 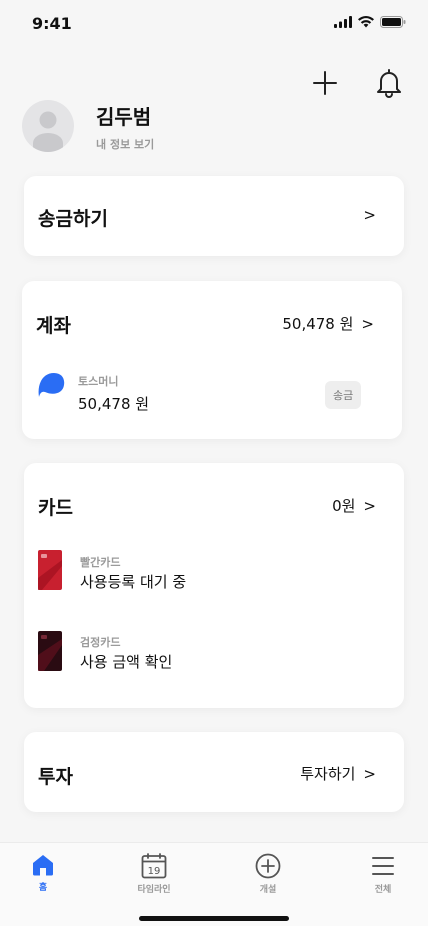 I want to click on cards-title: 카드, so click(x=55, y=508).